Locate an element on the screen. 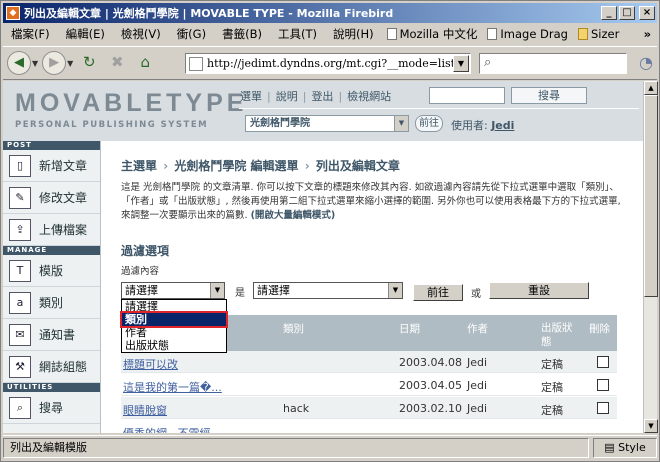 The height and width of the screenshot is (462, 660). scroll-thumb is located at coordinates (651, 196).